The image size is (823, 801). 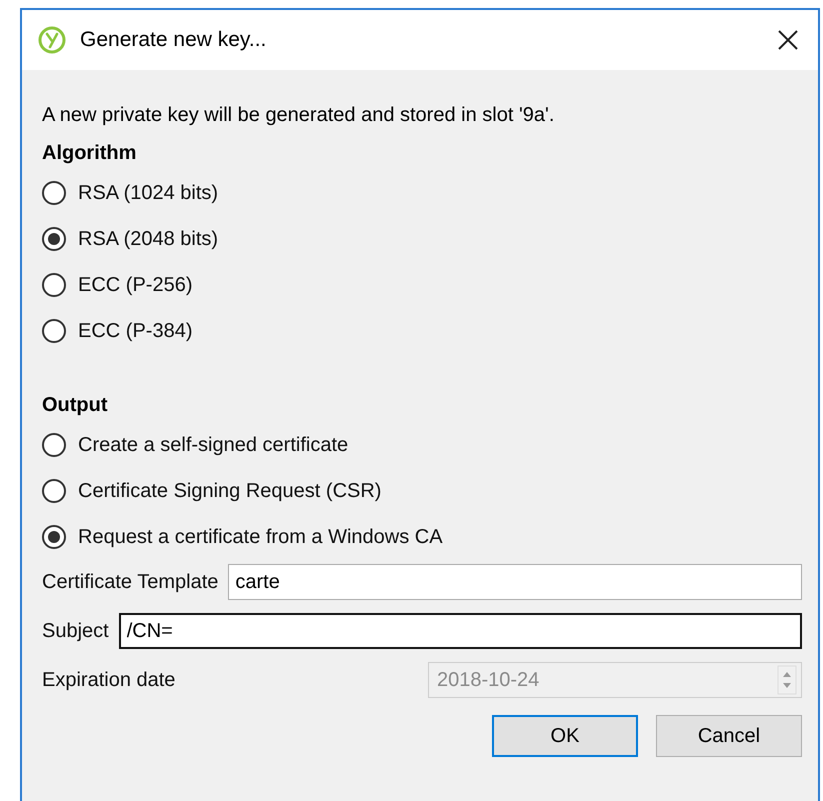 I want to click on field-label: Subject, so click(x=75, y=631).